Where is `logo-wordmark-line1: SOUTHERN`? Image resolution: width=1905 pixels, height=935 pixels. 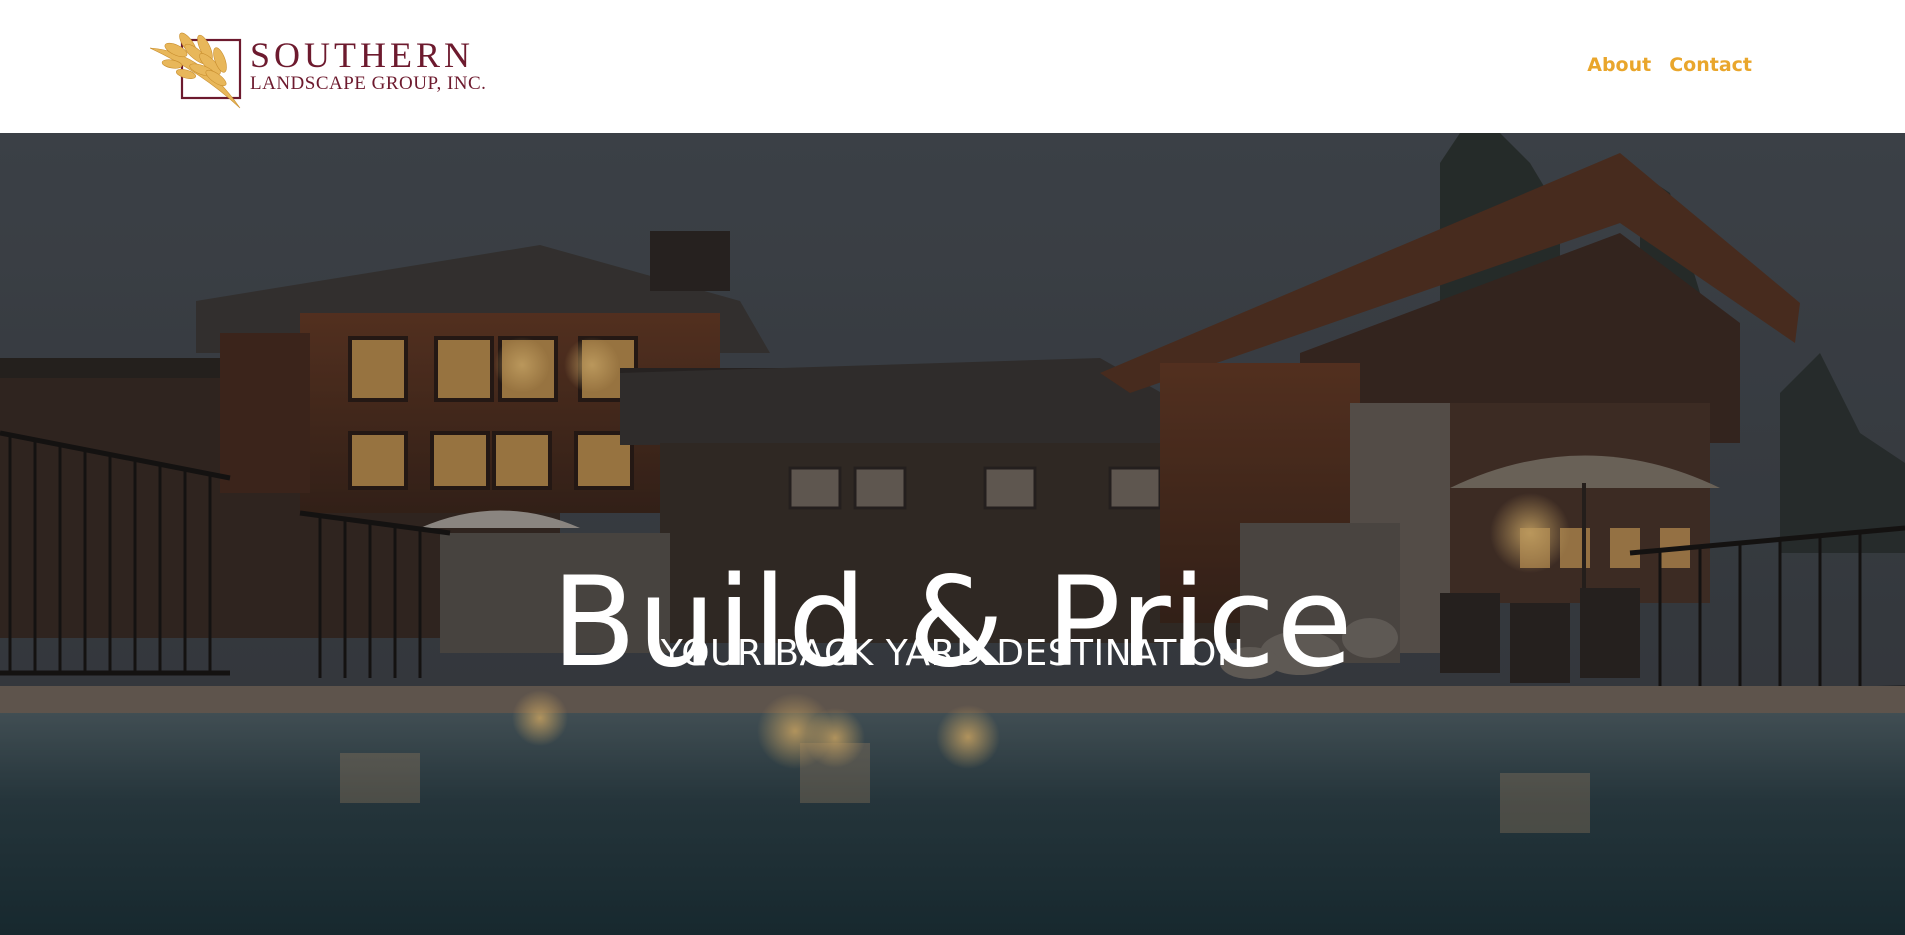 logo-wordmark-line1: SOUTHERN is located at coordinates (362, 55).